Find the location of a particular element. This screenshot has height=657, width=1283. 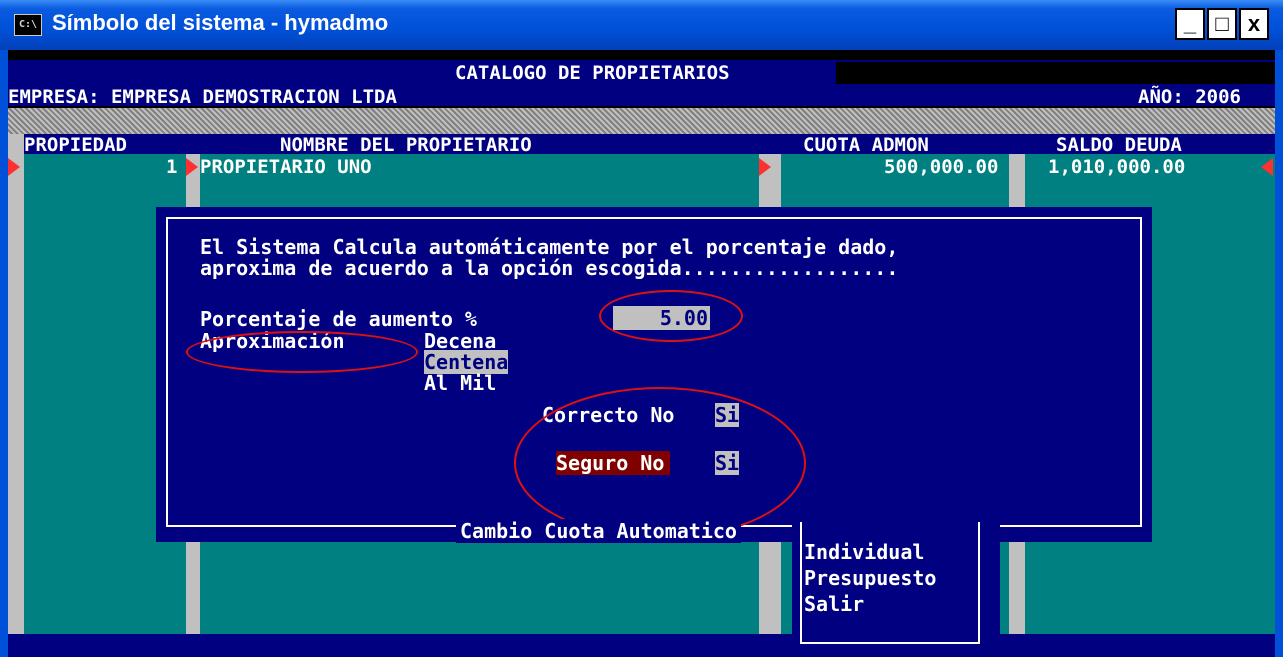

column-header-nombre: NOMBRE DEL PROPIETARIO is located at coordinates (406, 145).